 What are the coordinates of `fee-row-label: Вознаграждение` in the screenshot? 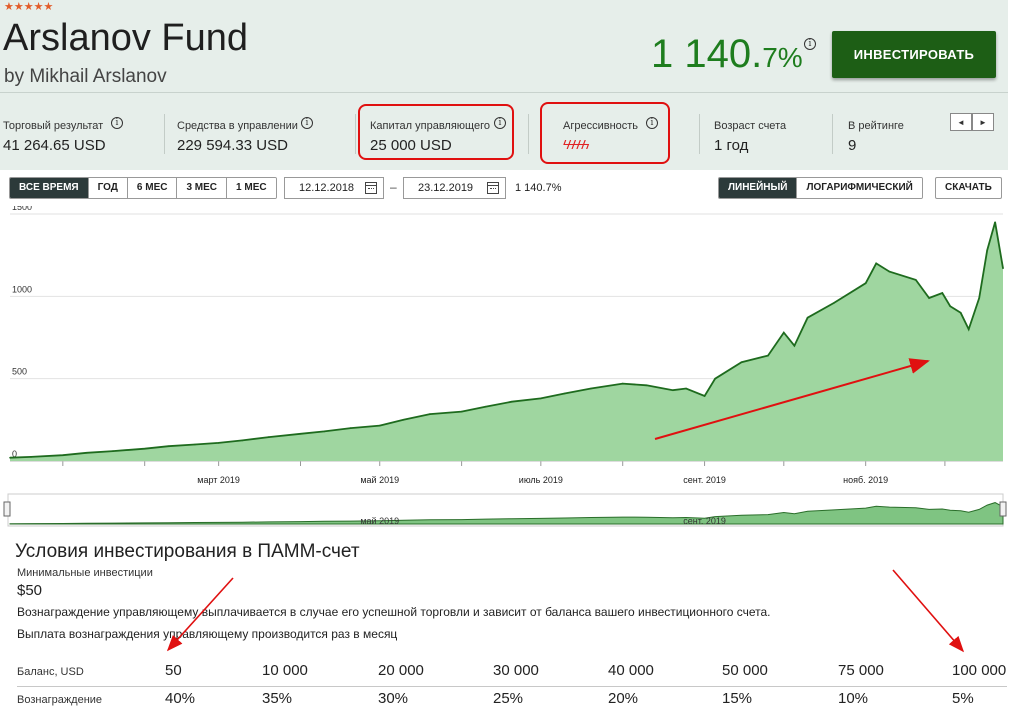 It's located at (60, 700).